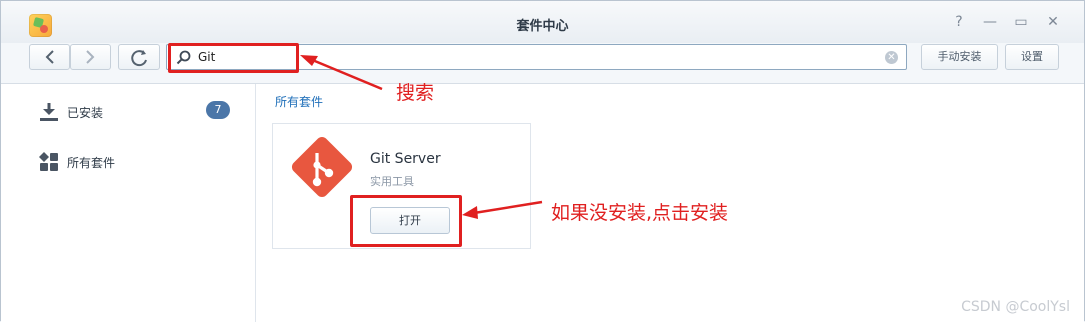  Describe the element at coordinates (85, 113) in the screenshot. I see `sidebar-item-label: 已安装` at that location.